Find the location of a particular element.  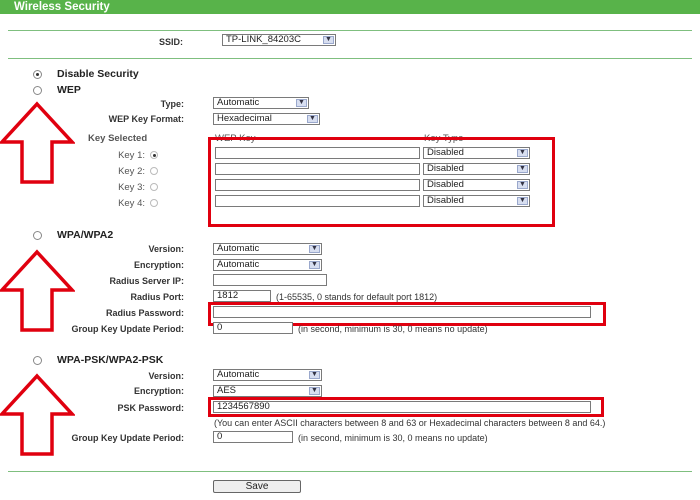

key-selected-header: Key Selected is located at coordinates (118, 138).